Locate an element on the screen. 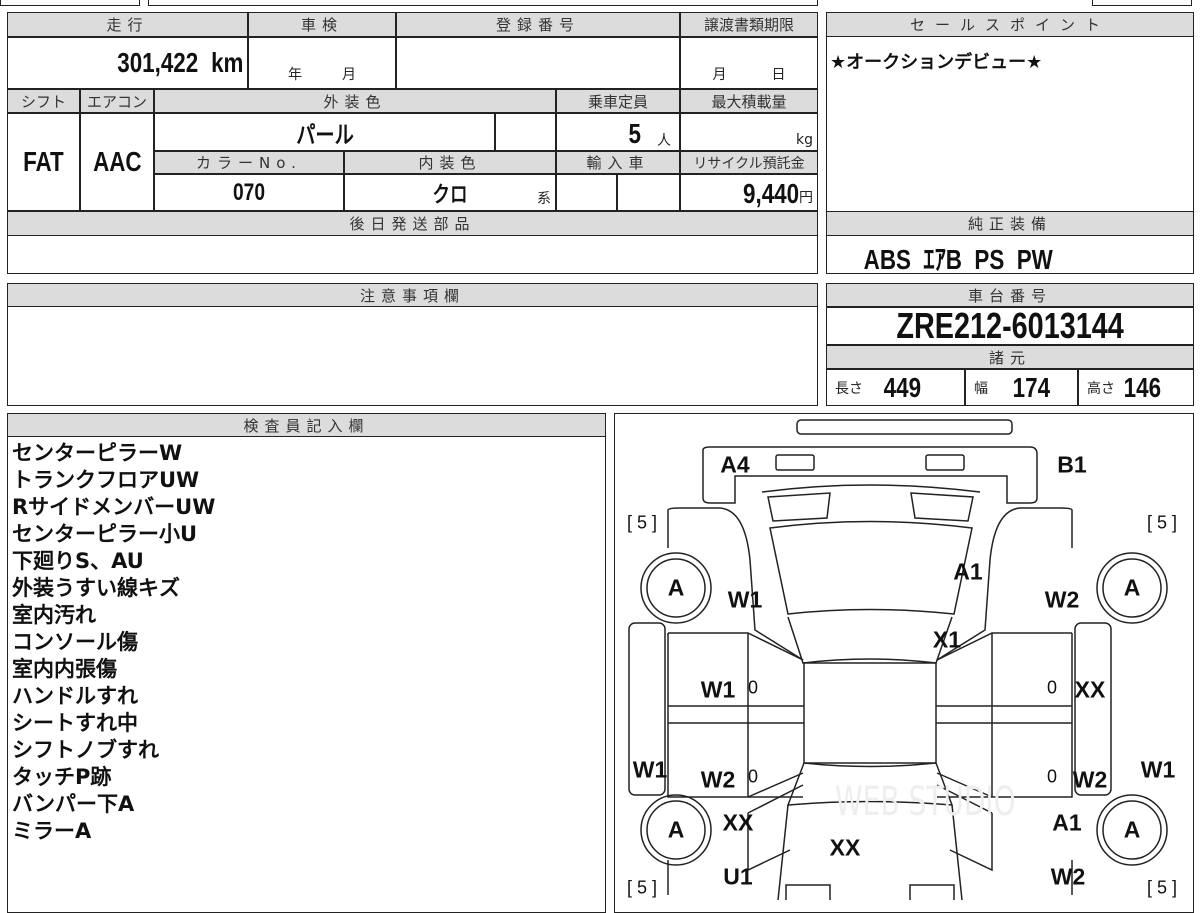  color-no-value: 070 is located at coordinates (249, 192).